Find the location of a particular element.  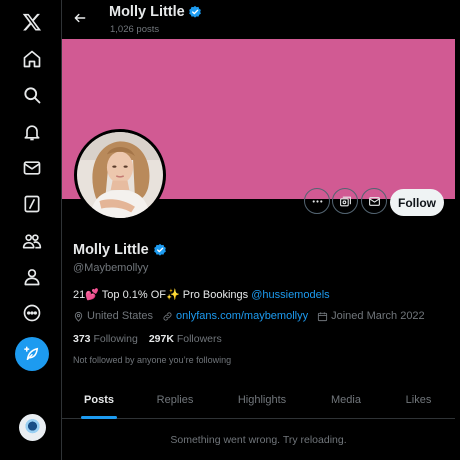

location-item: United States is located at coordinates (113, 316).